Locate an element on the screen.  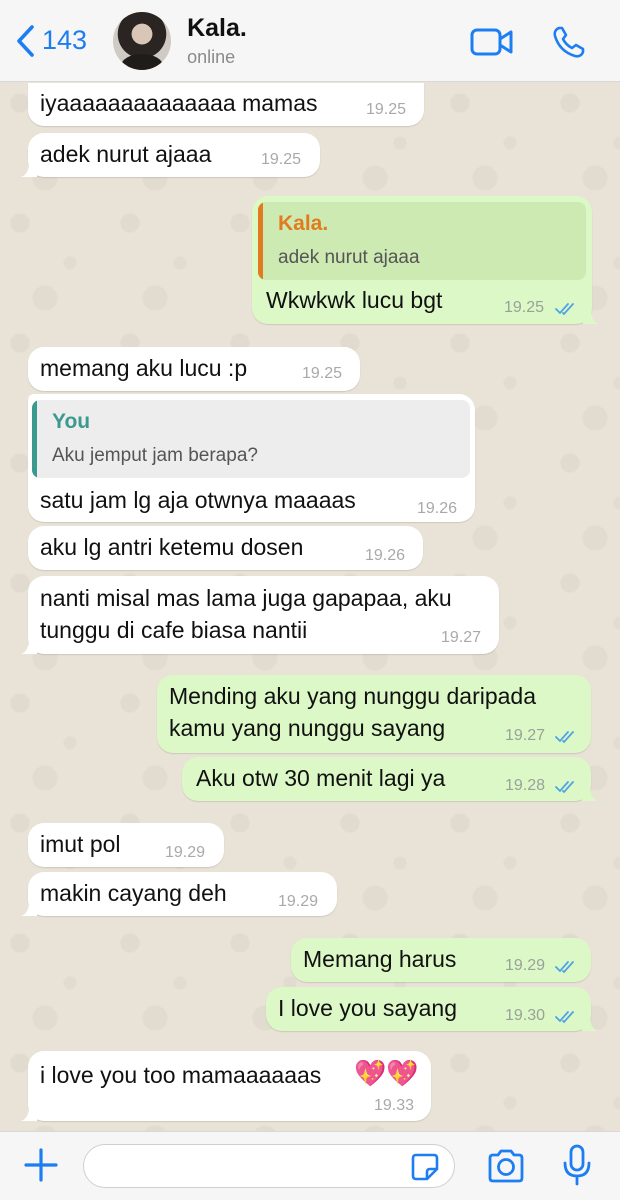
quoted-author: Kala. is located at coordinates (303, 223).